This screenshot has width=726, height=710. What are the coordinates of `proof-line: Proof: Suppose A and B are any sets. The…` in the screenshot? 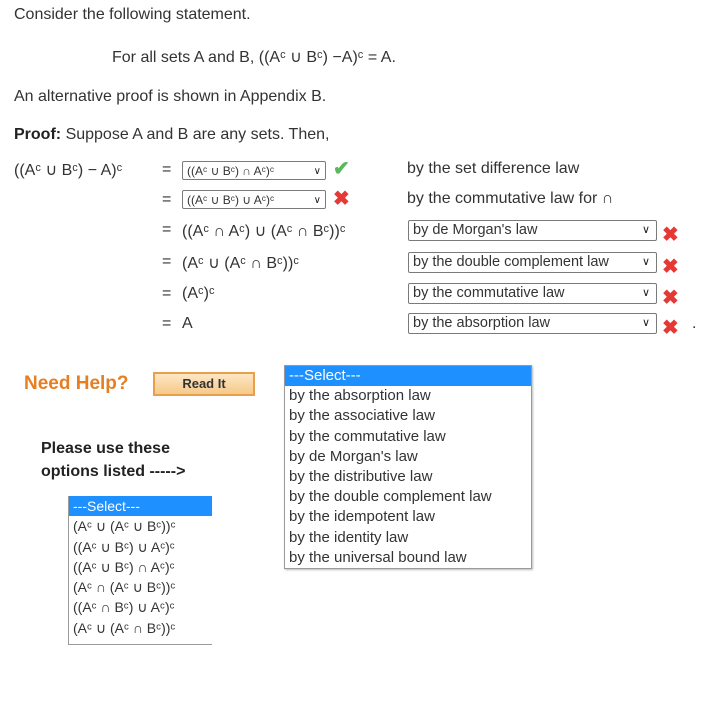 It's located at (171, 135).